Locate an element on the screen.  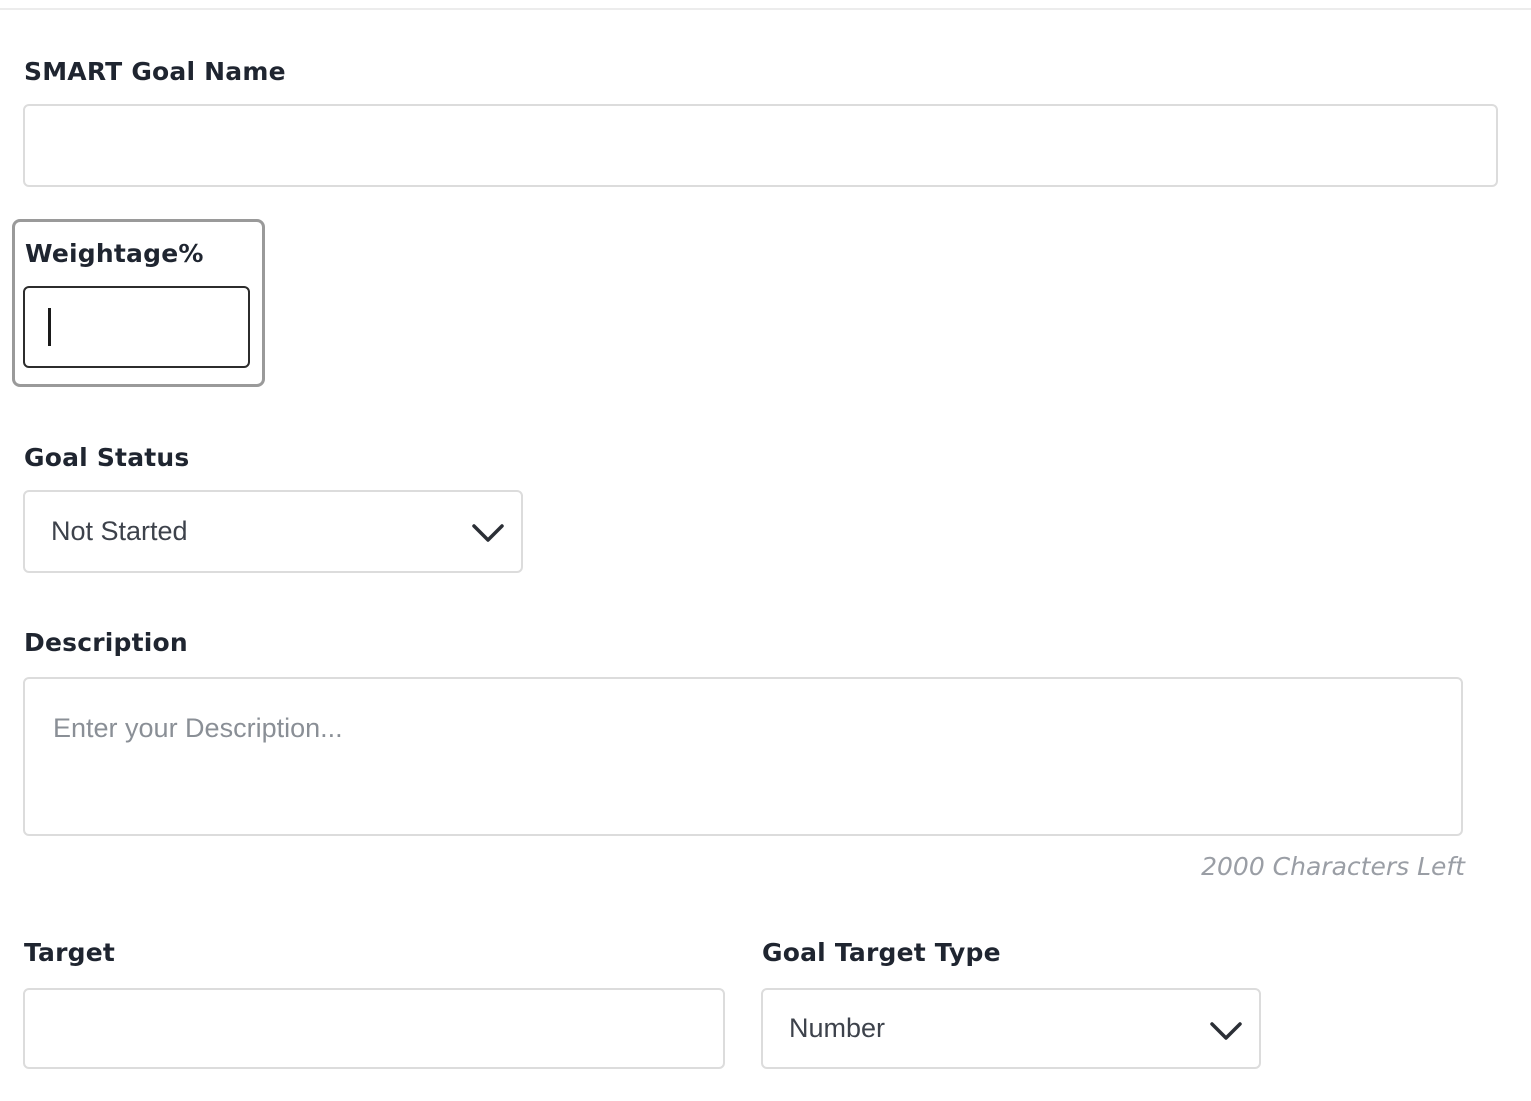
target-field is located at coordinates (374, 1028).